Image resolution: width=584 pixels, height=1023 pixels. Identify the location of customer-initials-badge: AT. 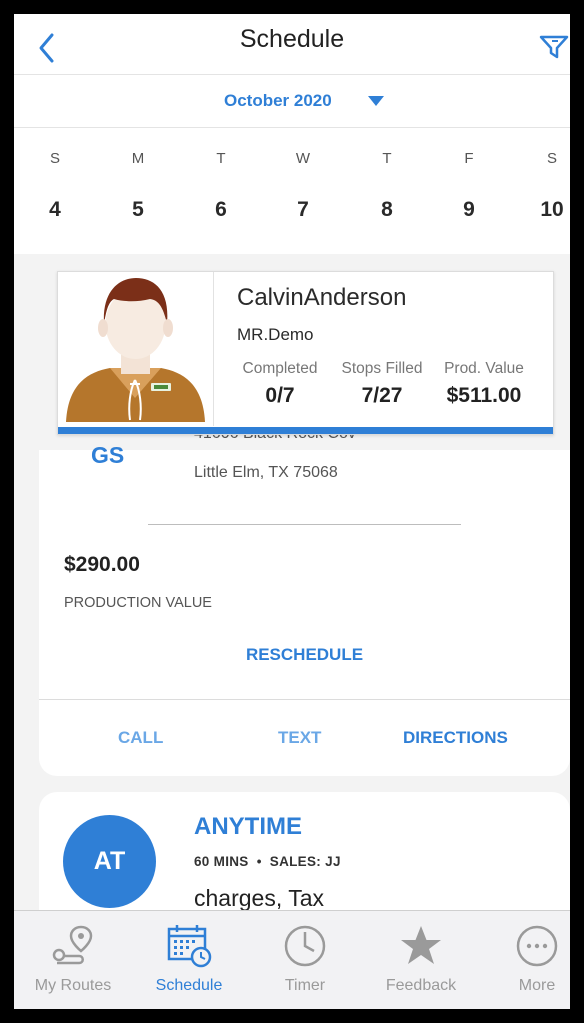
(109, 861).